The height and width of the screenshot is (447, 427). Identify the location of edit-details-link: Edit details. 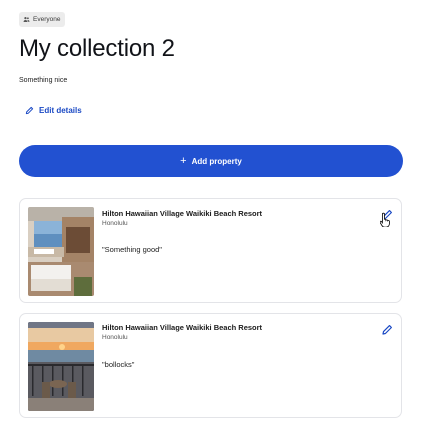
(53, 110).